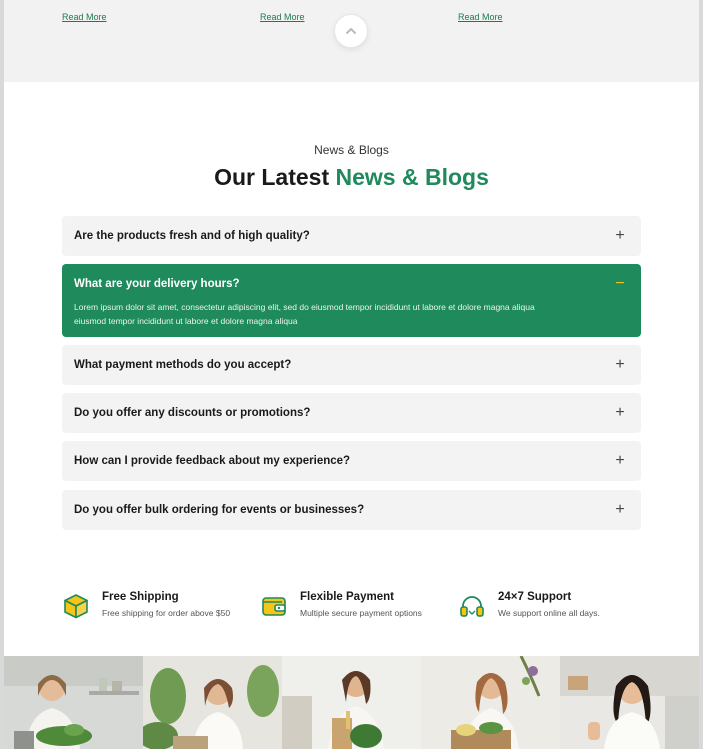 The image size is (703, 749). What do you see at coordinates (480, 17) in the screenshot?
I see `read-more-link-3: Read More` at bounding box center [480, 17].